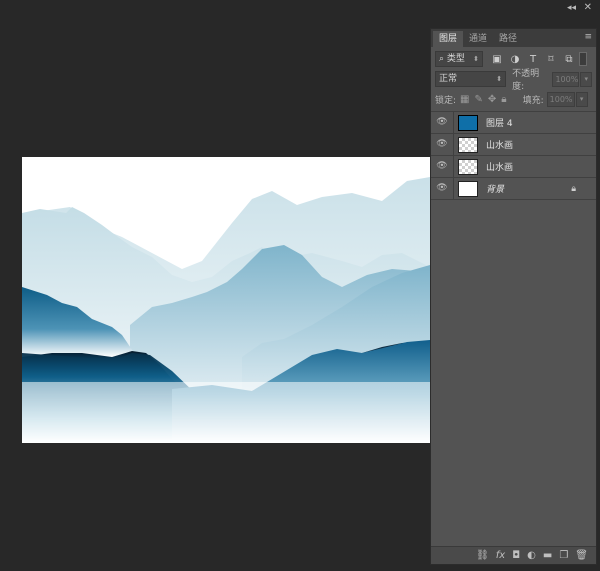 This screenshot has height=571, width=600. Describe the element at coordinates (583, 59) in the screenshot. I see `filter-toggle` at that location.